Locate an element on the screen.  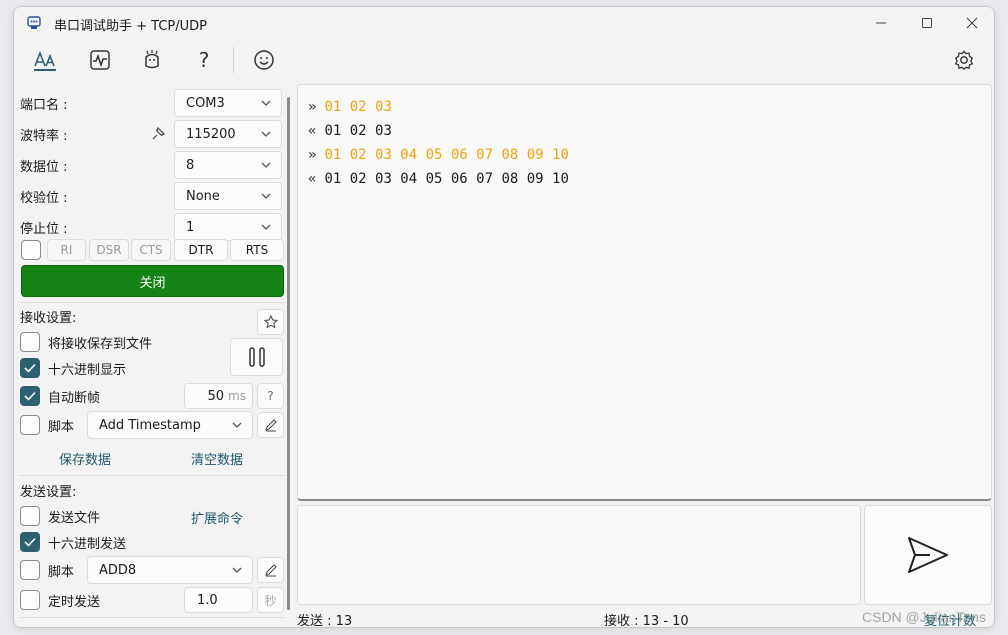
port-row: 端口名 : is located at coordinates (44, 103).